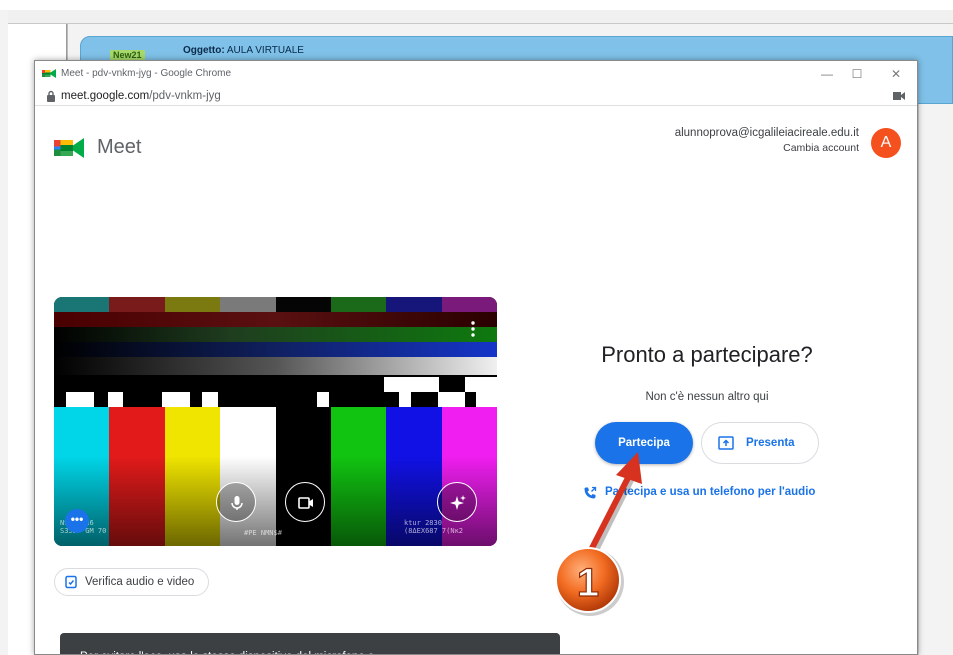  What do you see at coordinates (146, 73) in the screenshot?
I see `window-title: Meet - pdv-vnkm-jyg - Google Chrome` at bounding box center [146, 73].